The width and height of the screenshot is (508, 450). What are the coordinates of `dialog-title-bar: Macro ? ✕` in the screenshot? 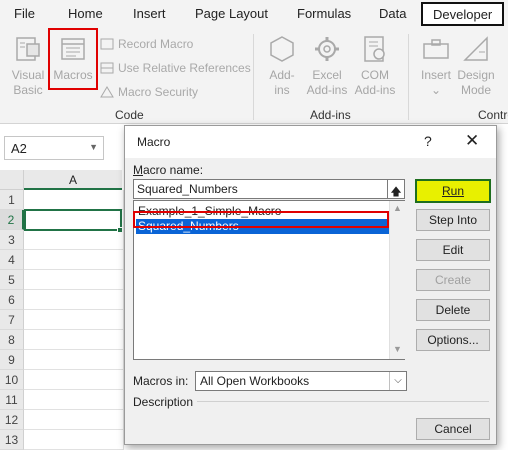 It's located at (310, 142).